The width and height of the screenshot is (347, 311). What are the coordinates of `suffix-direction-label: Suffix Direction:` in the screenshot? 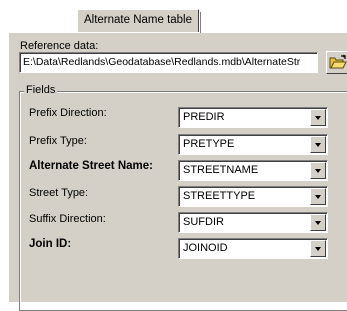 It's located at (67, 219).